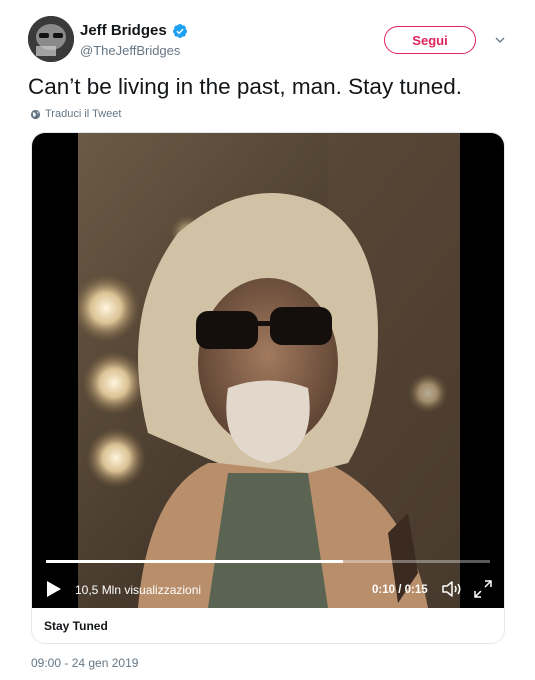  What do you see at coordinates (130, 50) in the screenshot?
I see `author-handle: @TheJeffBridges` at bounding box center [130, 50].